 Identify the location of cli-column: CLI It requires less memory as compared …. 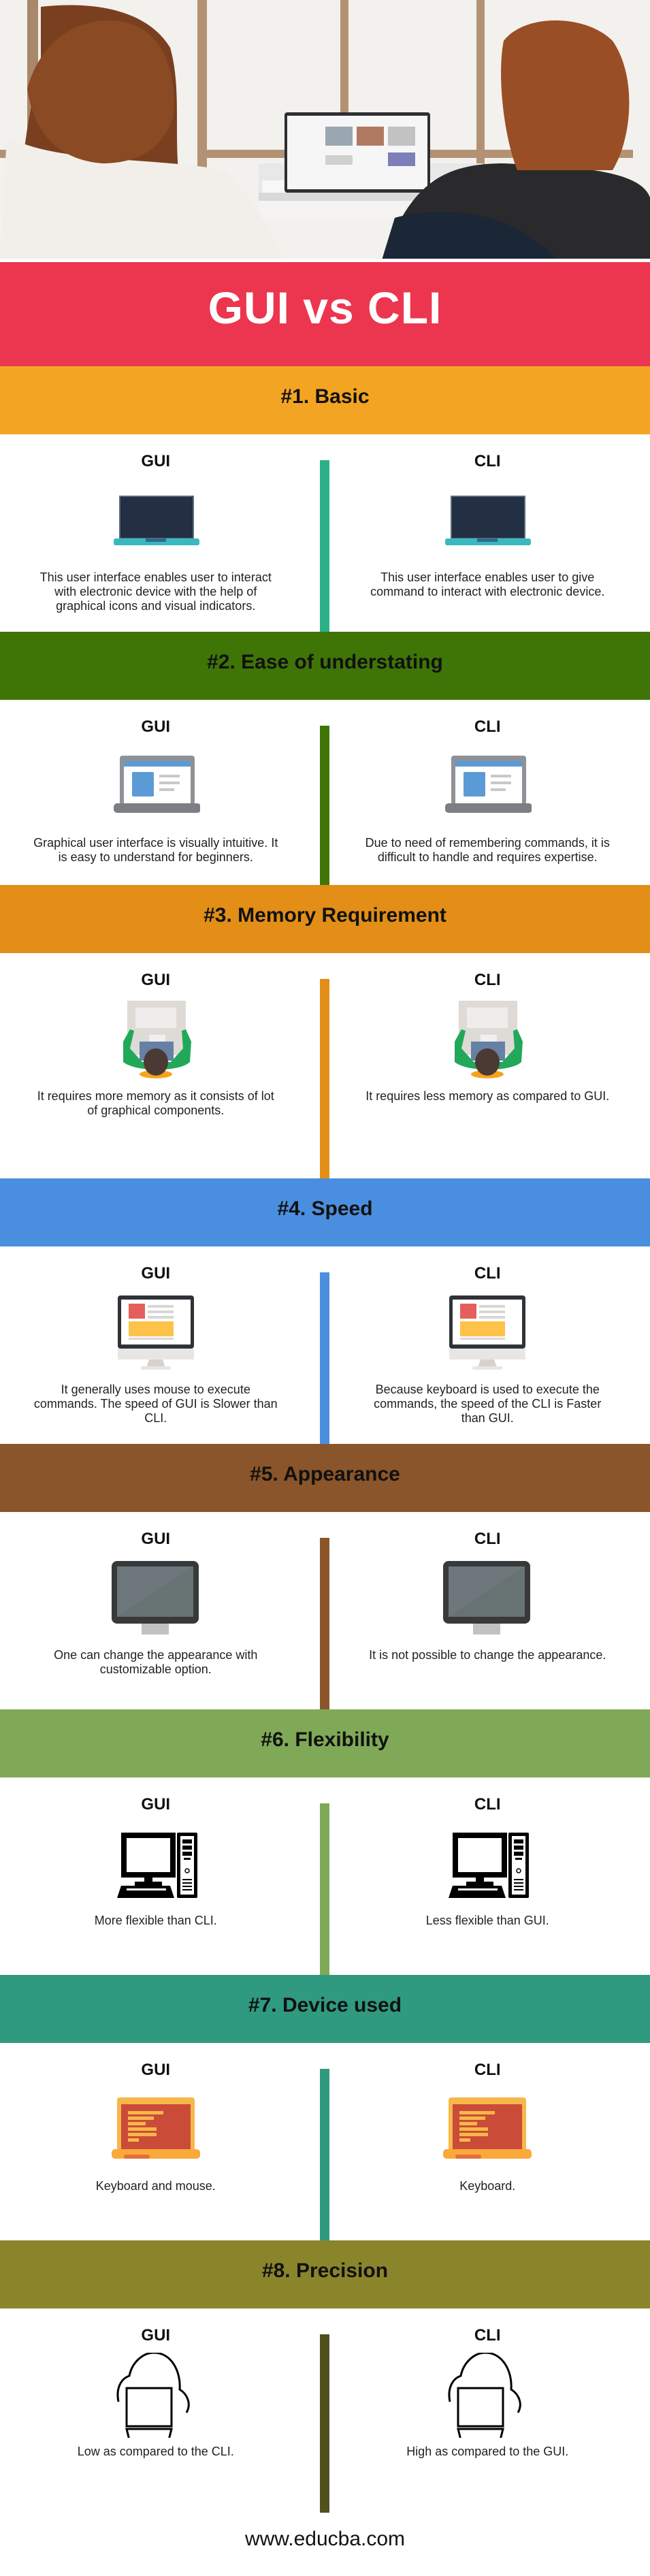
(488, 1065).